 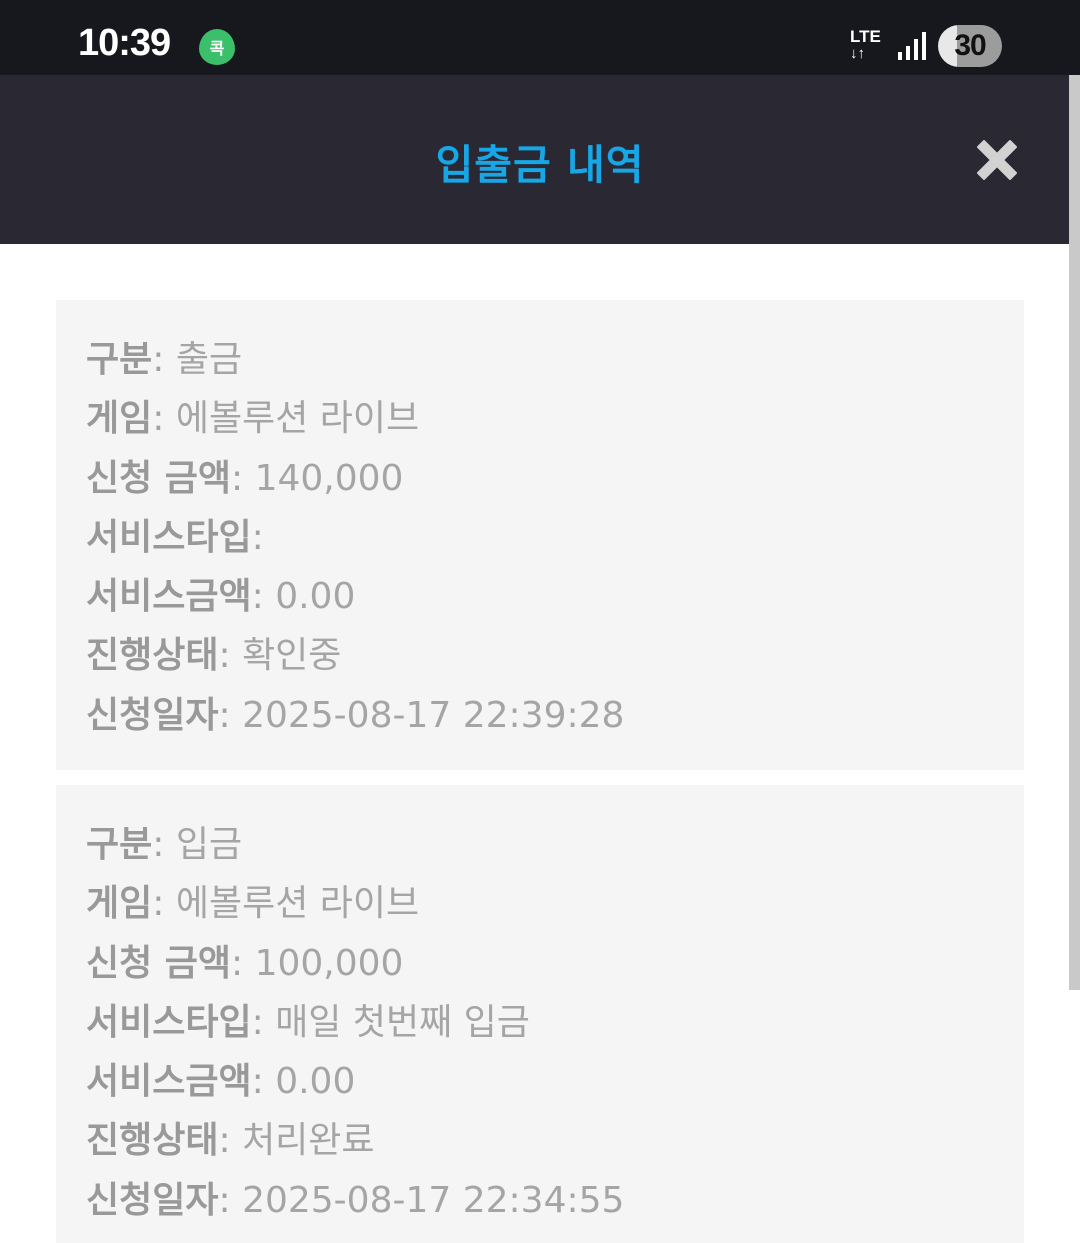 I want to click on battery-level: 30, so click(x=970, y=45).